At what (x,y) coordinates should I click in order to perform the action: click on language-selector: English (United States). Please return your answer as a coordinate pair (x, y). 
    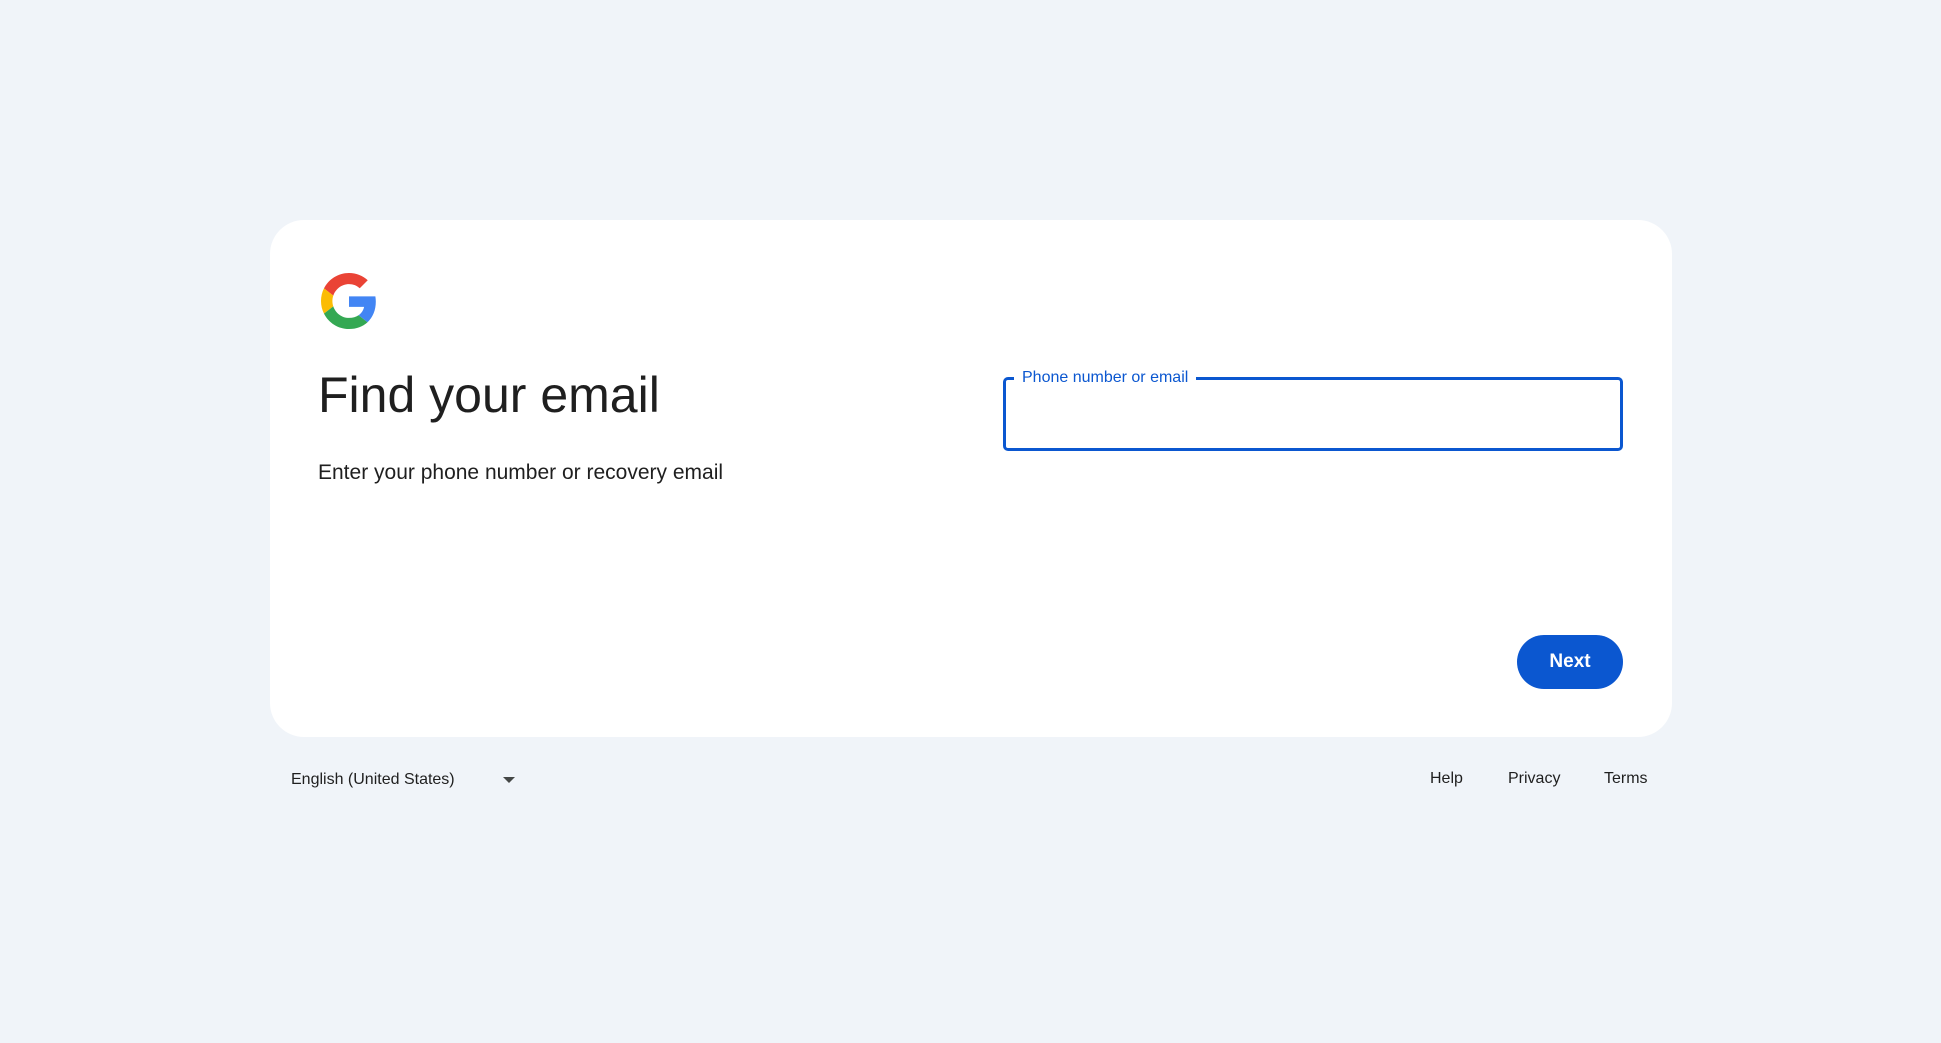
    Looking at the image, I should click on (400, 780).